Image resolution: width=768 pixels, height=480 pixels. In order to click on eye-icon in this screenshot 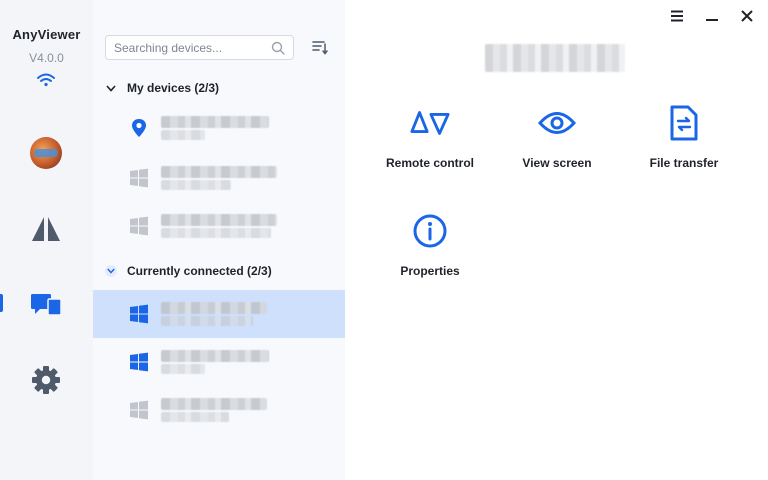, I will do `click(557, 123)`.